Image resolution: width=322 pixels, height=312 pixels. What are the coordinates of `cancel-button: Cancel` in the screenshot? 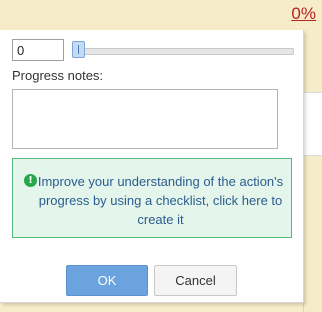 It's located at (195, 280).